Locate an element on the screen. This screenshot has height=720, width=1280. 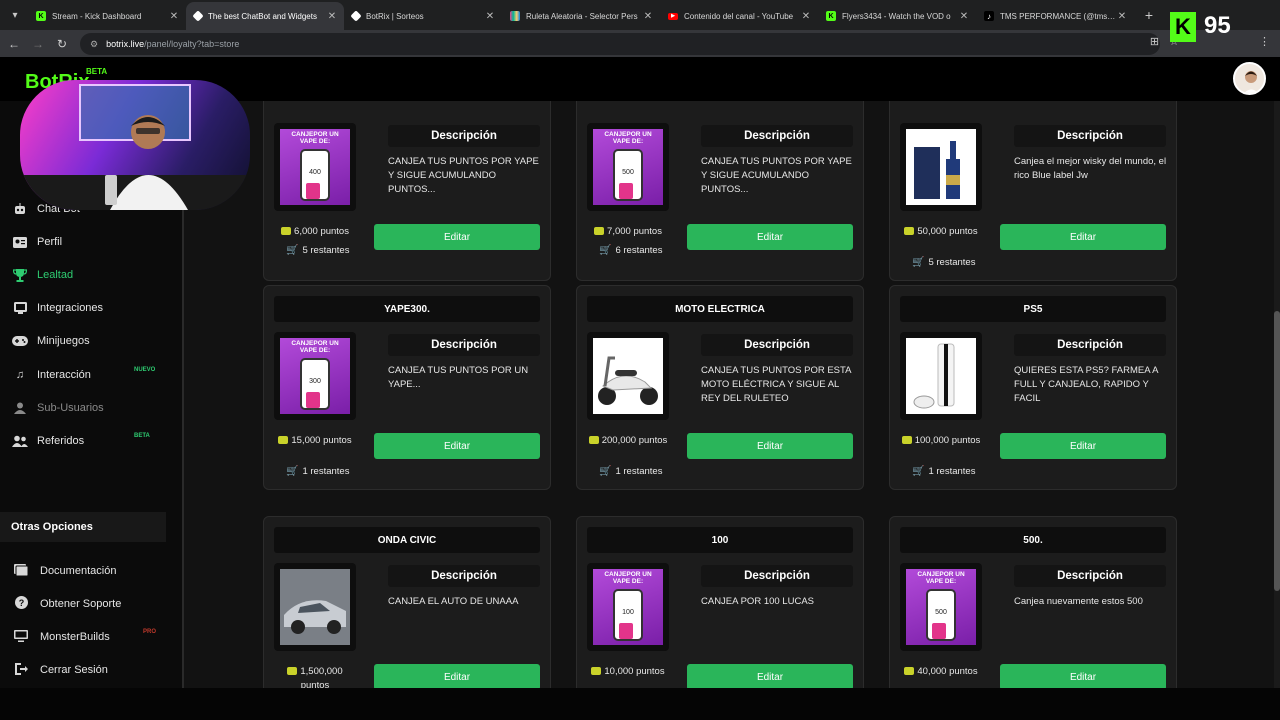
kick-follower-widget: K 95 is located at coordinates (1210, 28).